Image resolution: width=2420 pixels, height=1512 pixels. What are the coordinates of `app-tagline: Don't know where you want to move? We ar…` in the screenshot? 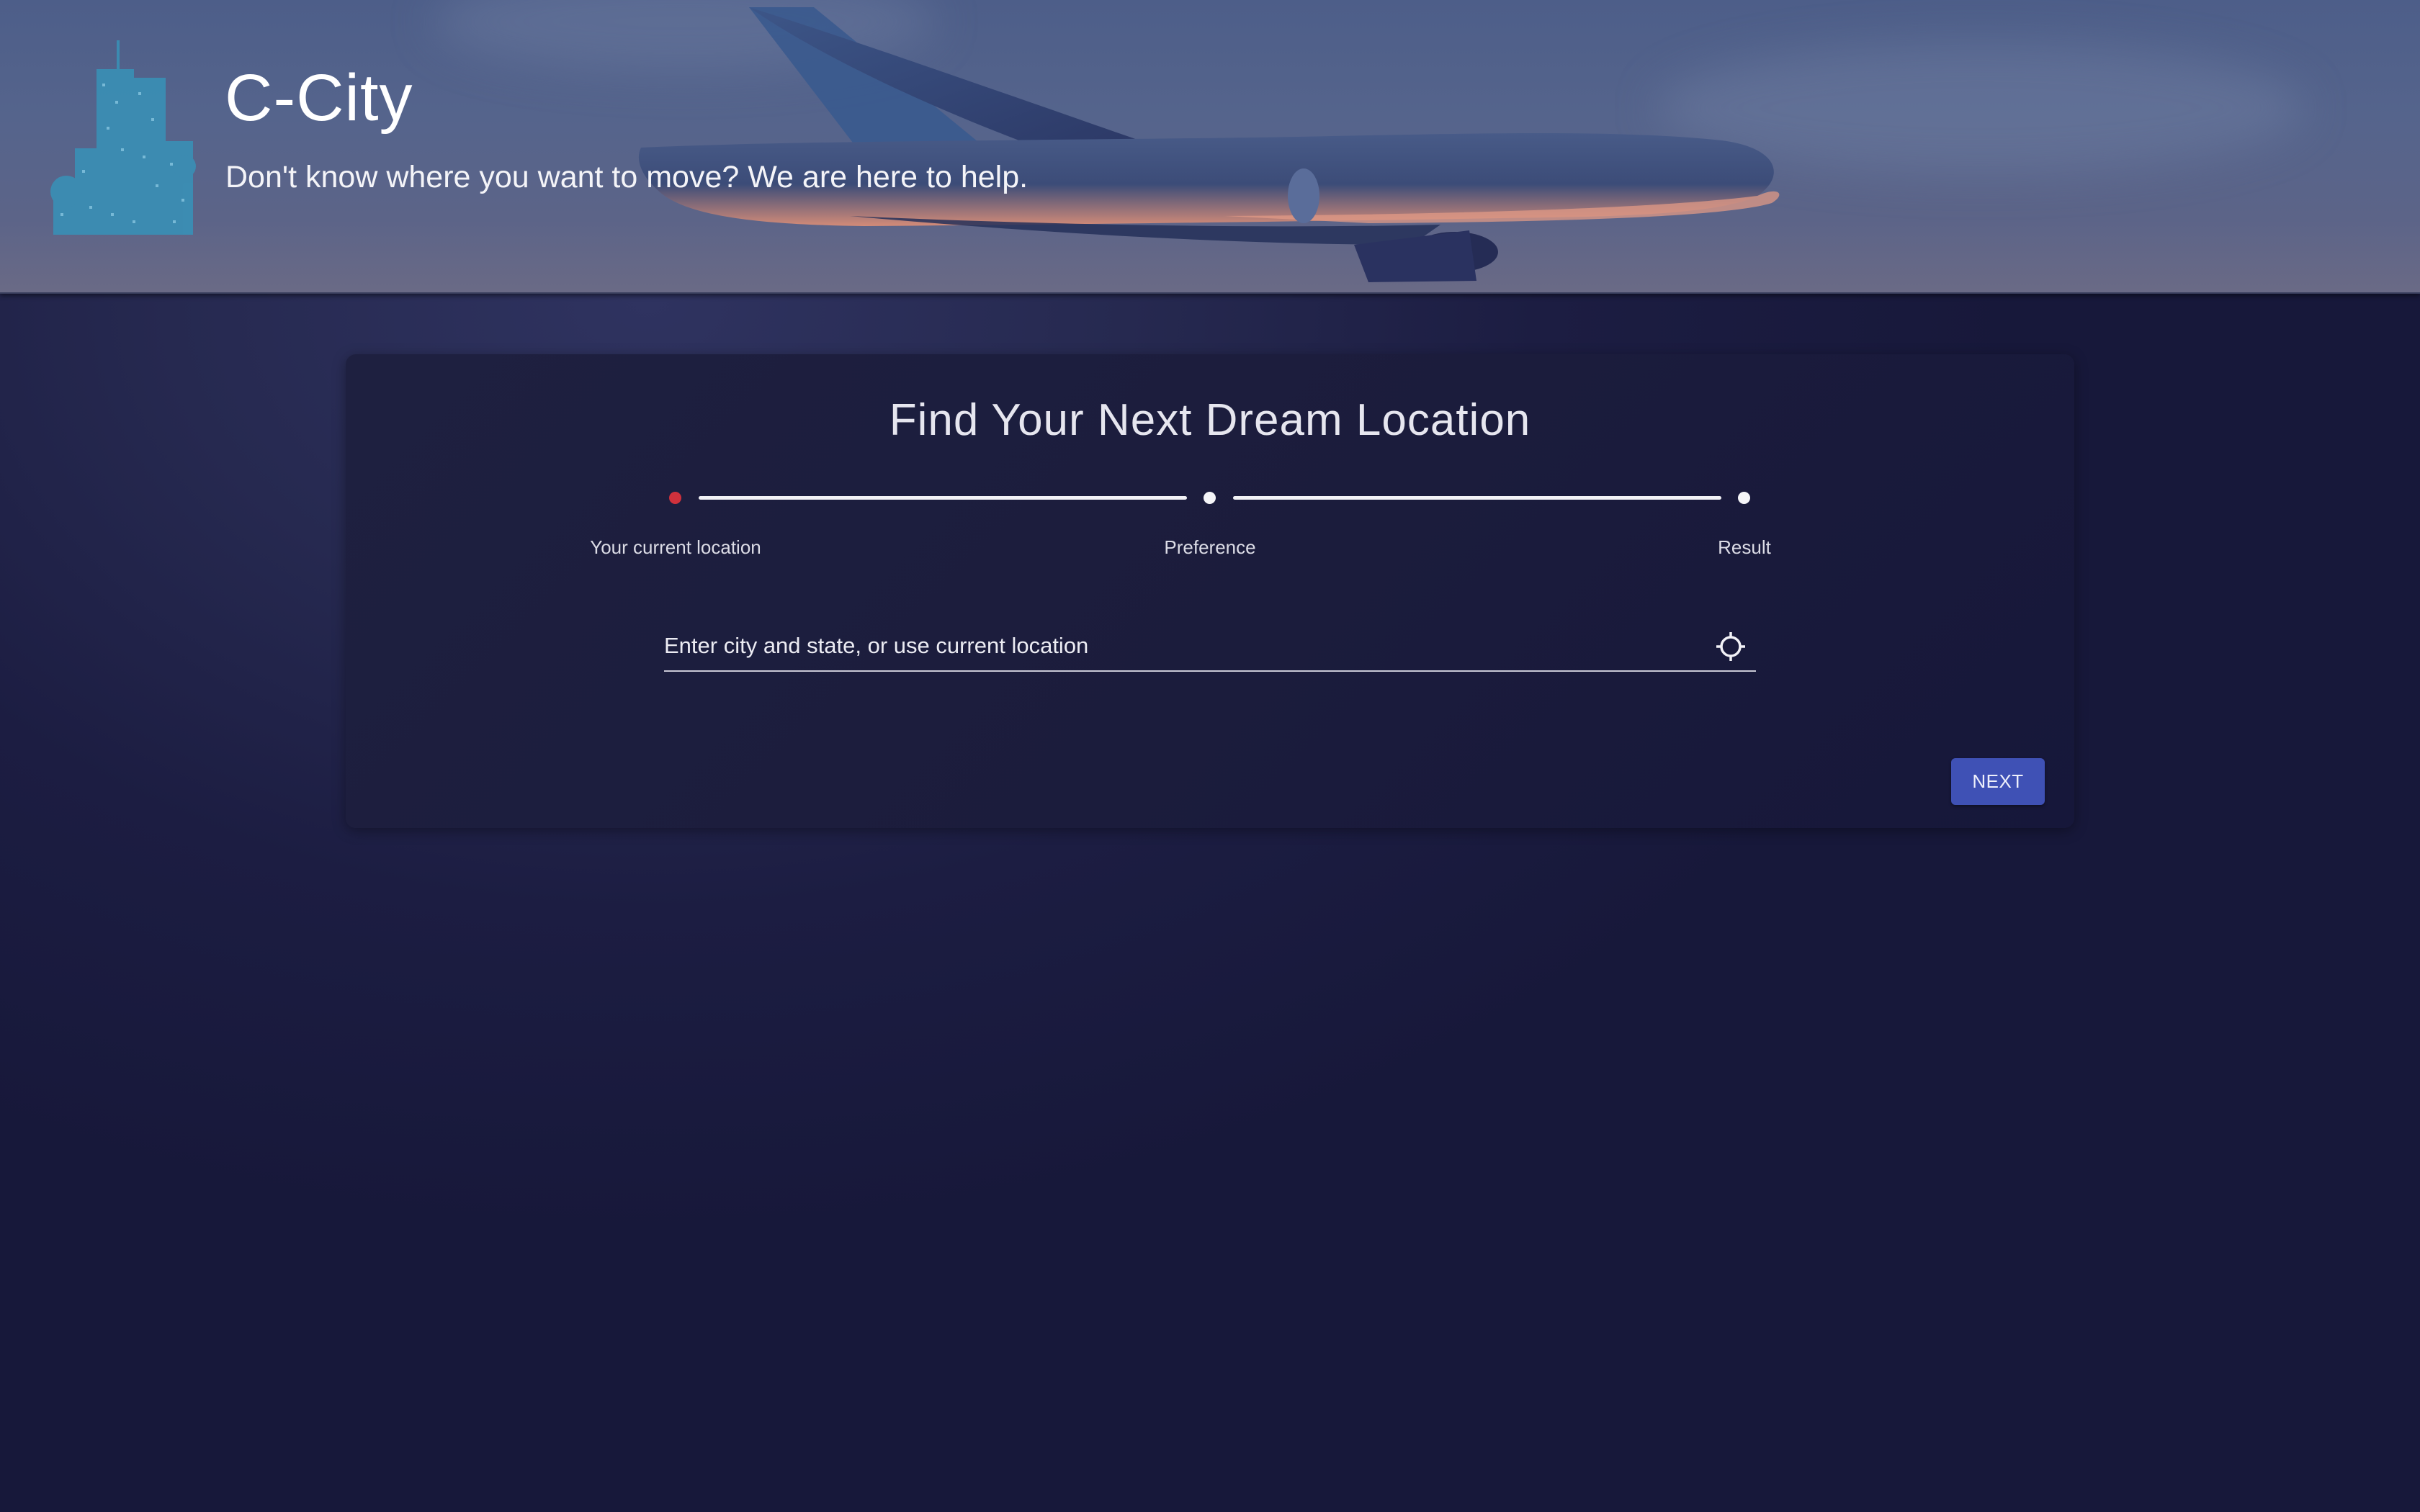 It's located at (626, 177).